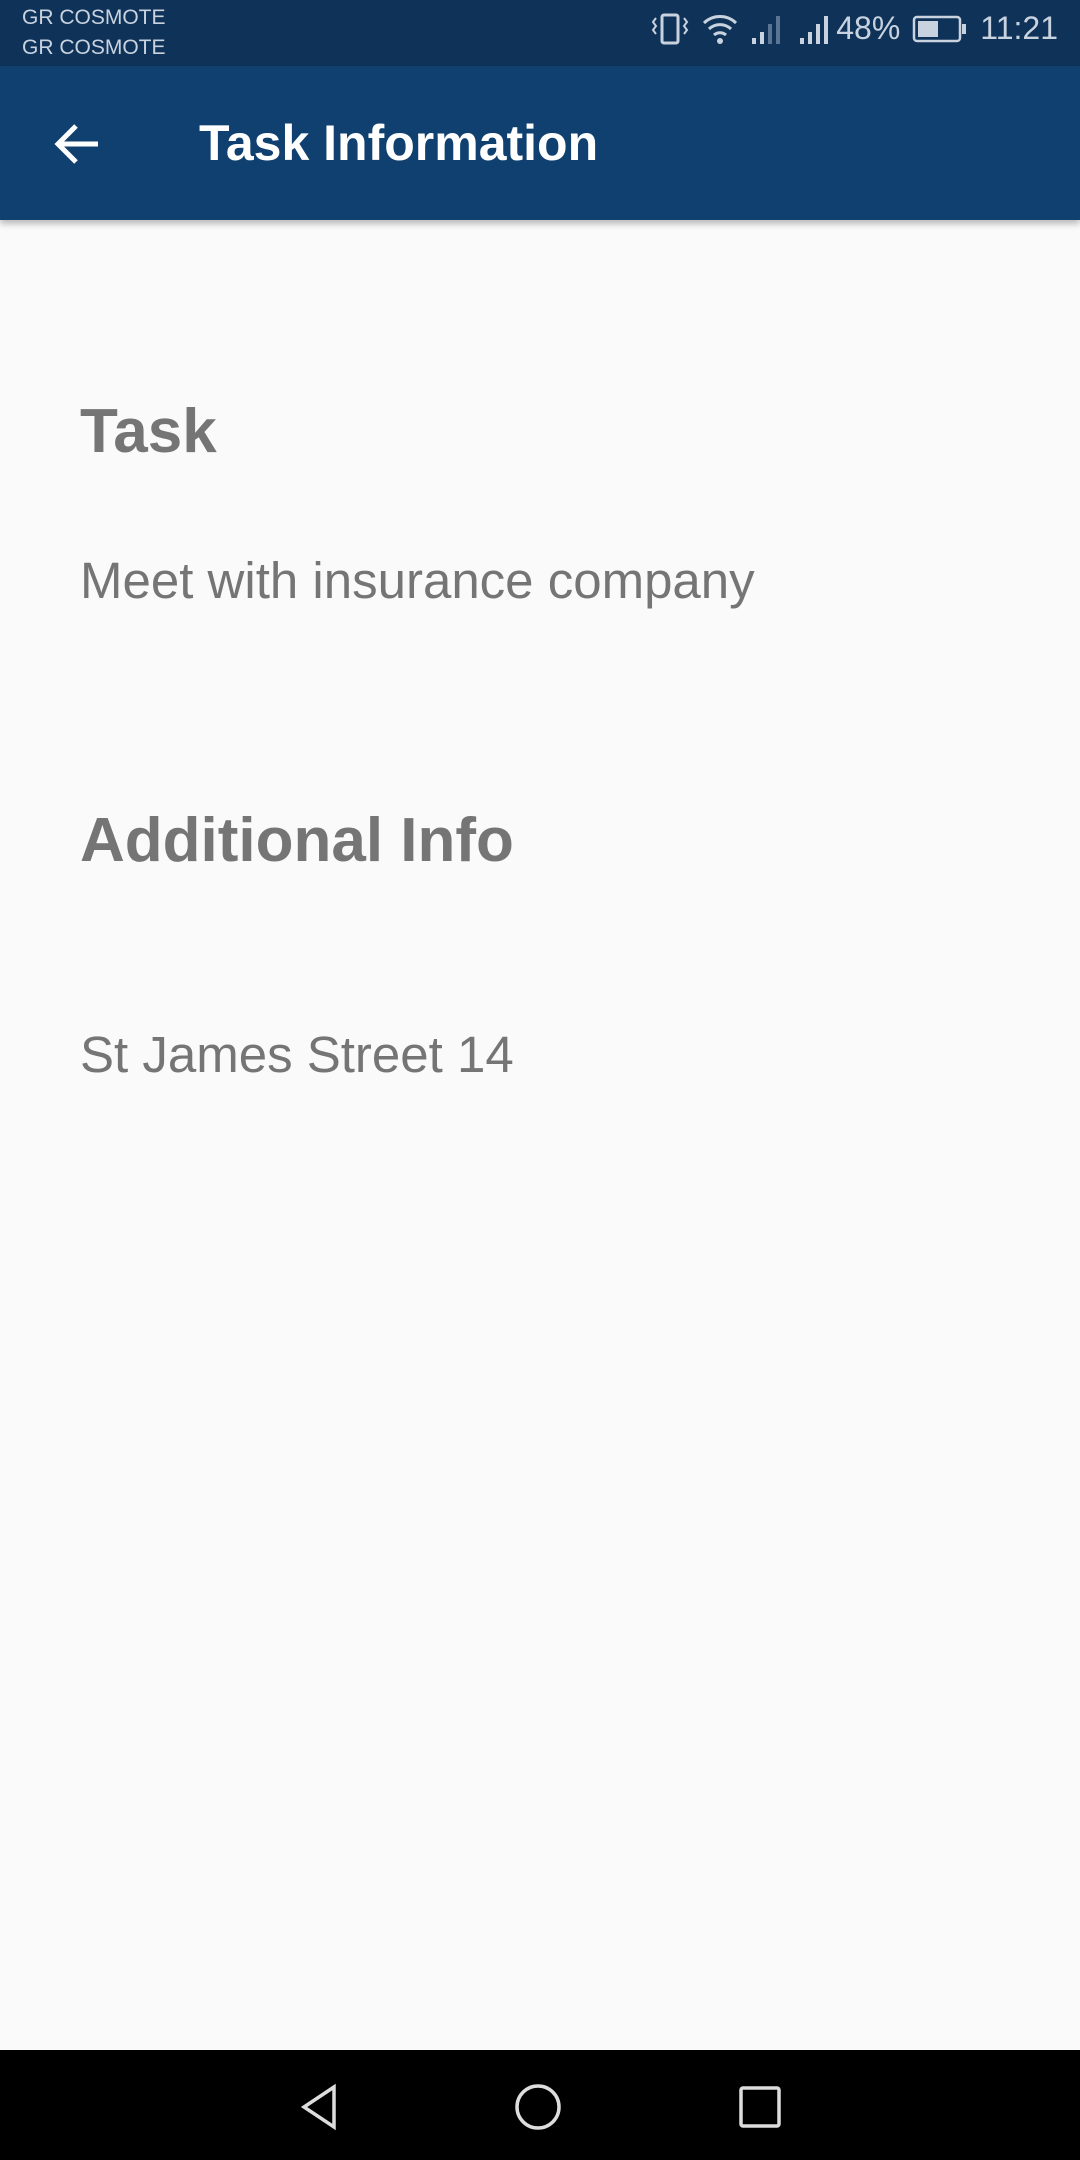  What do you see at coordinates (297, 1054) in the screenshot?
I see `additional-info-value: St James Street 14` at bounding box center [297, 1054].